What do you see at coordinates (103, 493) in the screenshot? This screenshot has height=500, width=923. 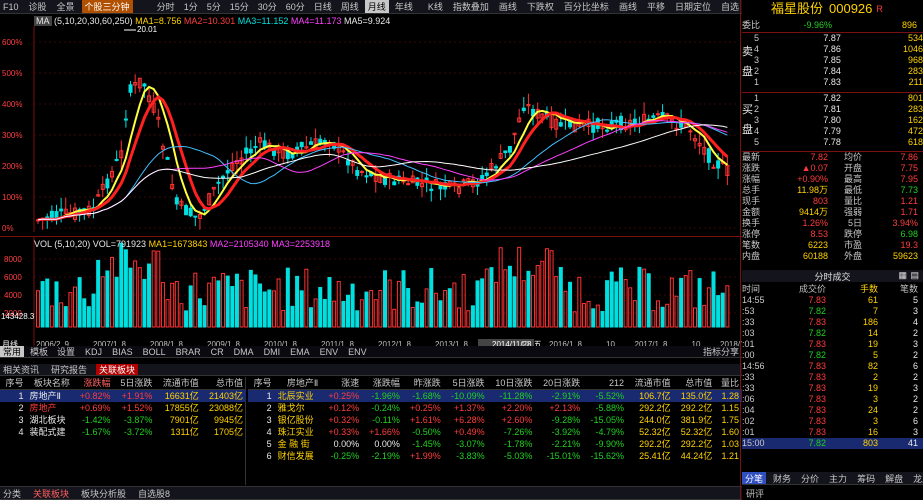 I see `footer-tab-2: 板块分析股` at bounding box center [103, 493].